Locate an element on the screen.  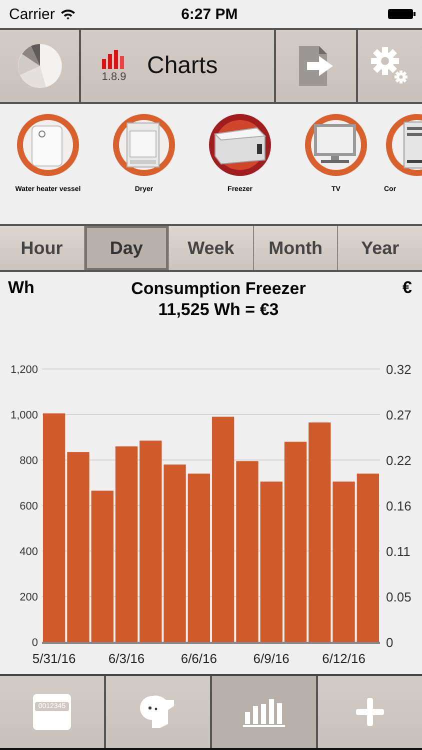
right-axis-label: 0 is located at coordinates (390, 642).